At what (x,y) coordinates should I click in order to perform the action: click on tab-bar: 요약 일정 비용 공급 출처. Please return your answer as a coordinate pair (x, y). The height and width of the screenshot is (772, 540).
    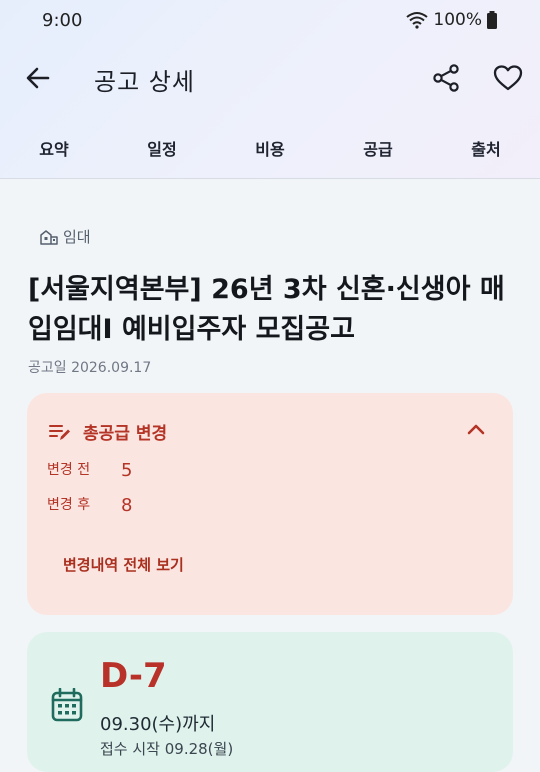
    Looking at the image, I should click on (270, 147).